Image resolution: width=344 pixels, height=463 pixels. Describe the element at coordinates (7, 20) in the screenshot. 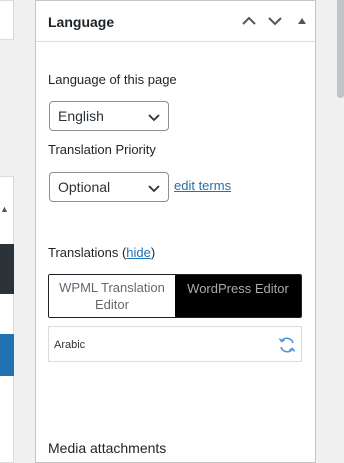

I see `left-column-box` at that location.